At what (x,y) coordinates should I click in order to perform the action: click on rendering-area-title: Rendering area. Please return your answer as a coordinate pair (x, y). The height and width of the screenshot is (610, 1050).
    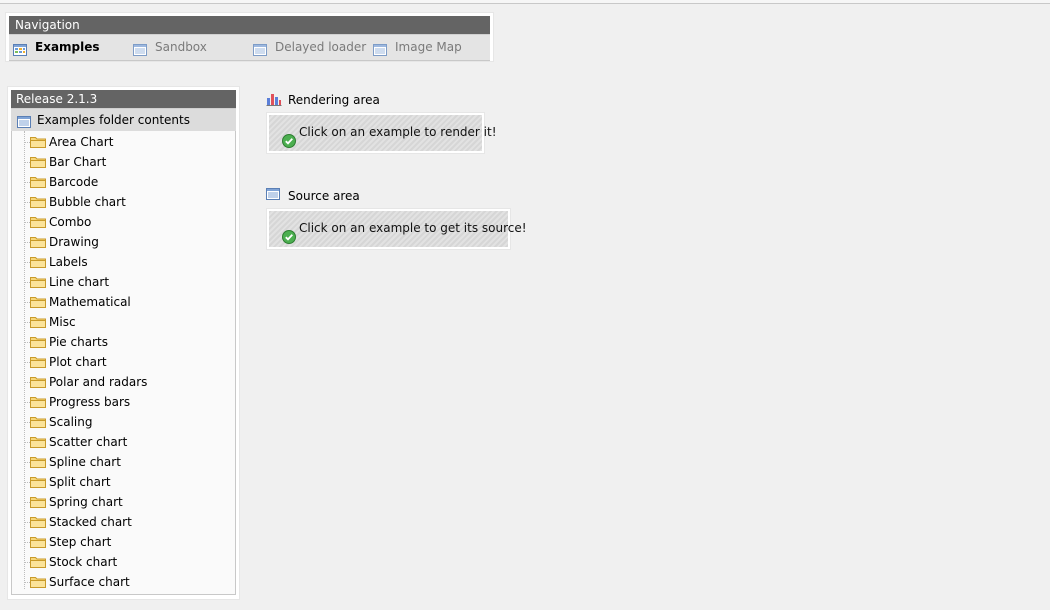
    Looking at the image, I should click on (334, 100).